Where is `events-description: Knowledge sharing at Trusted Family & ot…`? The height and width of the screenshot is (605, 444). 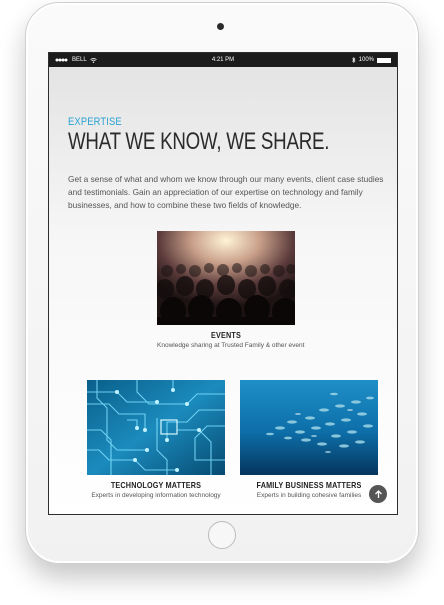
events-description: Knowledge sharing at Trusted Family & ot… is located at coordinates (231, 345).